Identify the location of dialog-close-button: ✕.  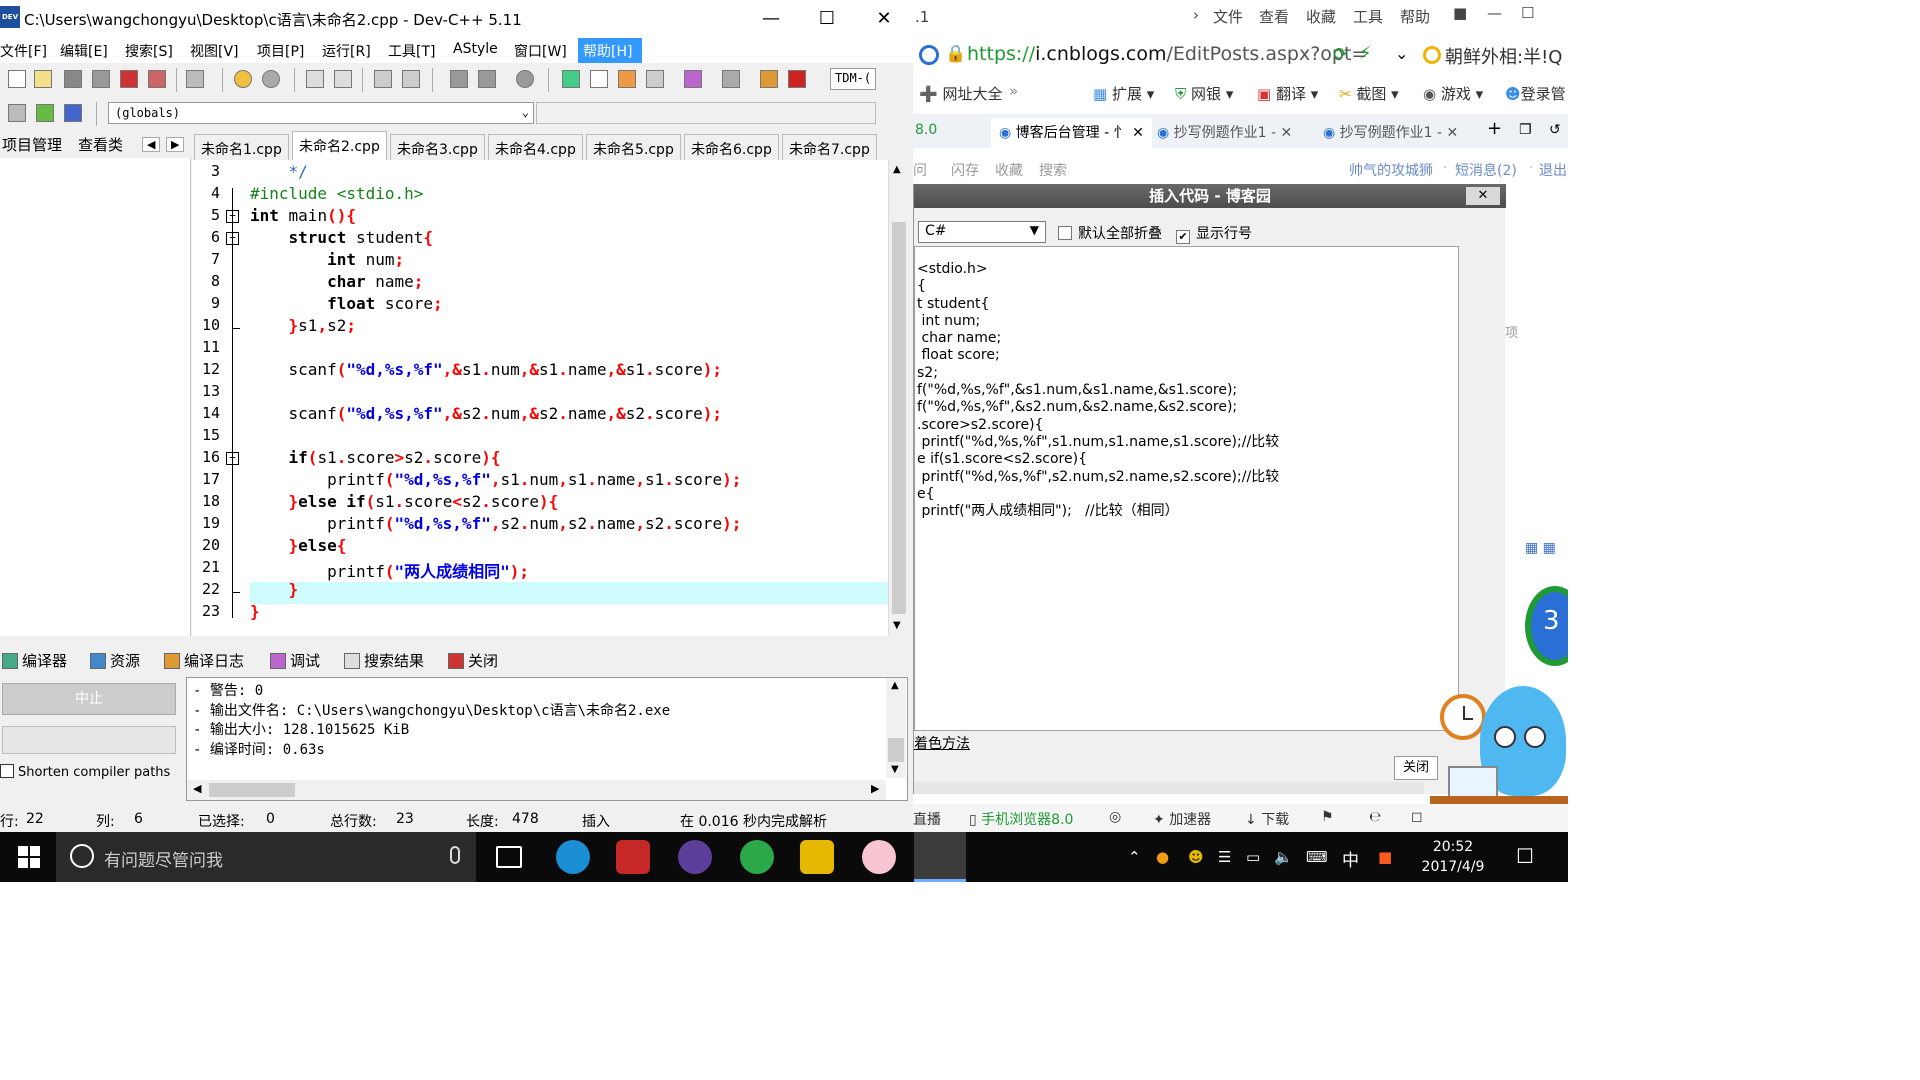
(1483, 196).